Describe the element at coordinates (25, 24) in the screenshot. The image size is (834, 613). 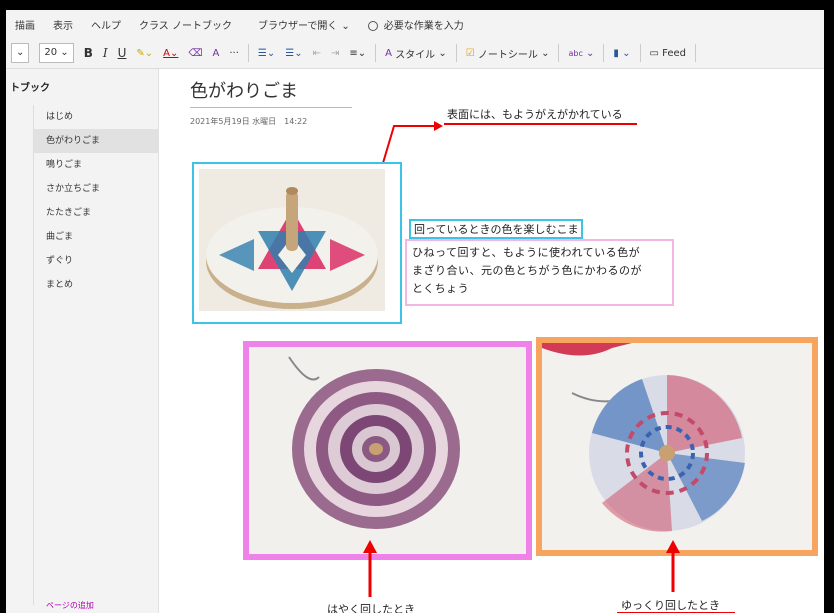
I see `menu-draw: 描画` at that location.